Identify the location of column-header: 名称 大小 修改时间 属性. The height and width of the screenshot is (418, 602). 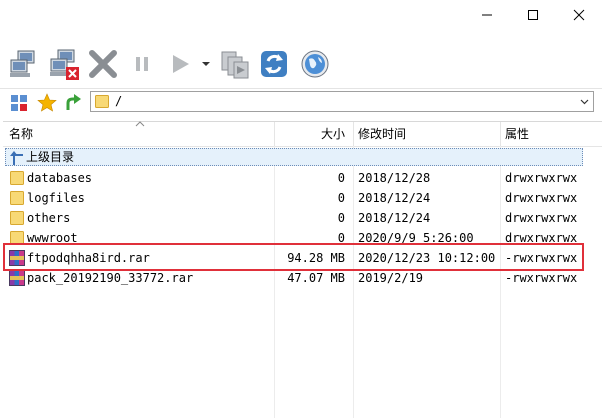
(302, 134).